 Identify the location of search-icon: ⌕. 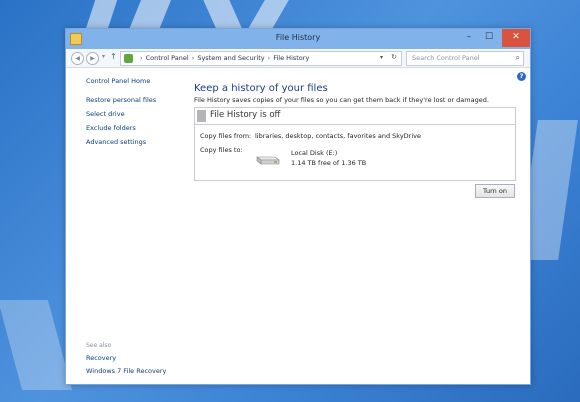
(518, 58).